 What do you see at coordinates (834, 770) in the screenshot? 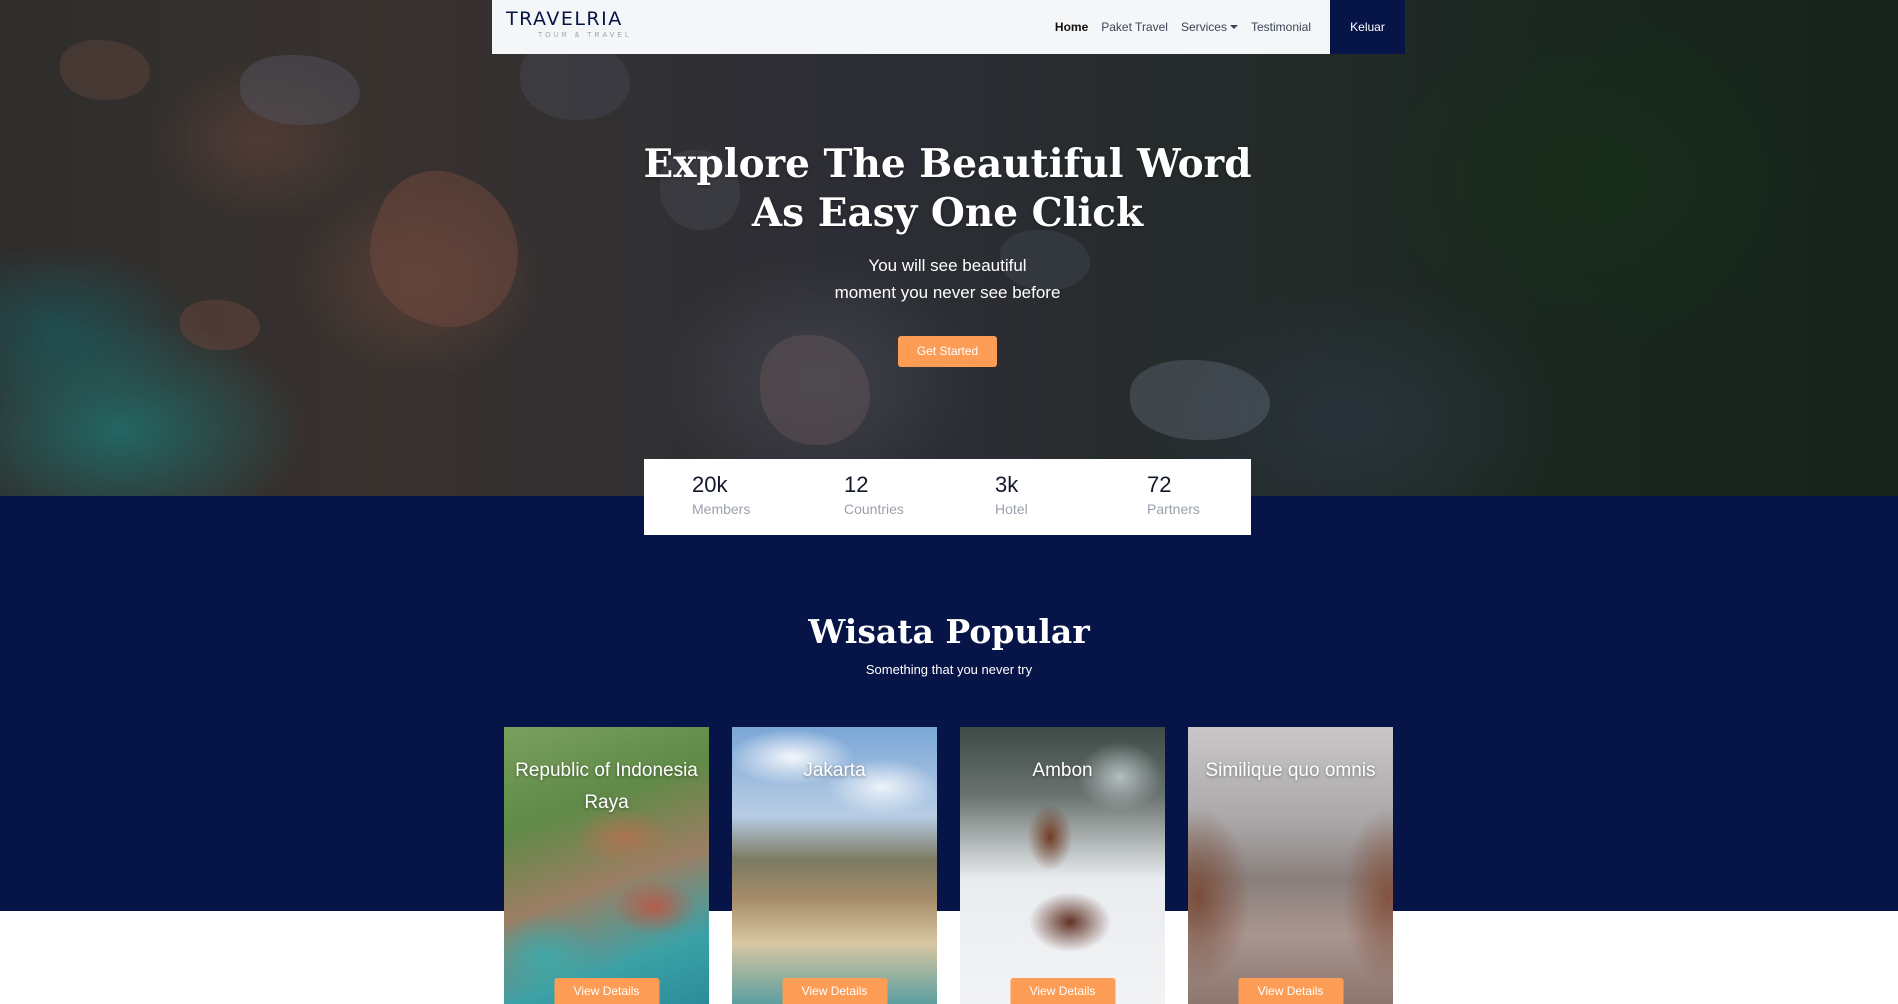
I see `card-title: Jakarta` at bounding box center [834, 770].